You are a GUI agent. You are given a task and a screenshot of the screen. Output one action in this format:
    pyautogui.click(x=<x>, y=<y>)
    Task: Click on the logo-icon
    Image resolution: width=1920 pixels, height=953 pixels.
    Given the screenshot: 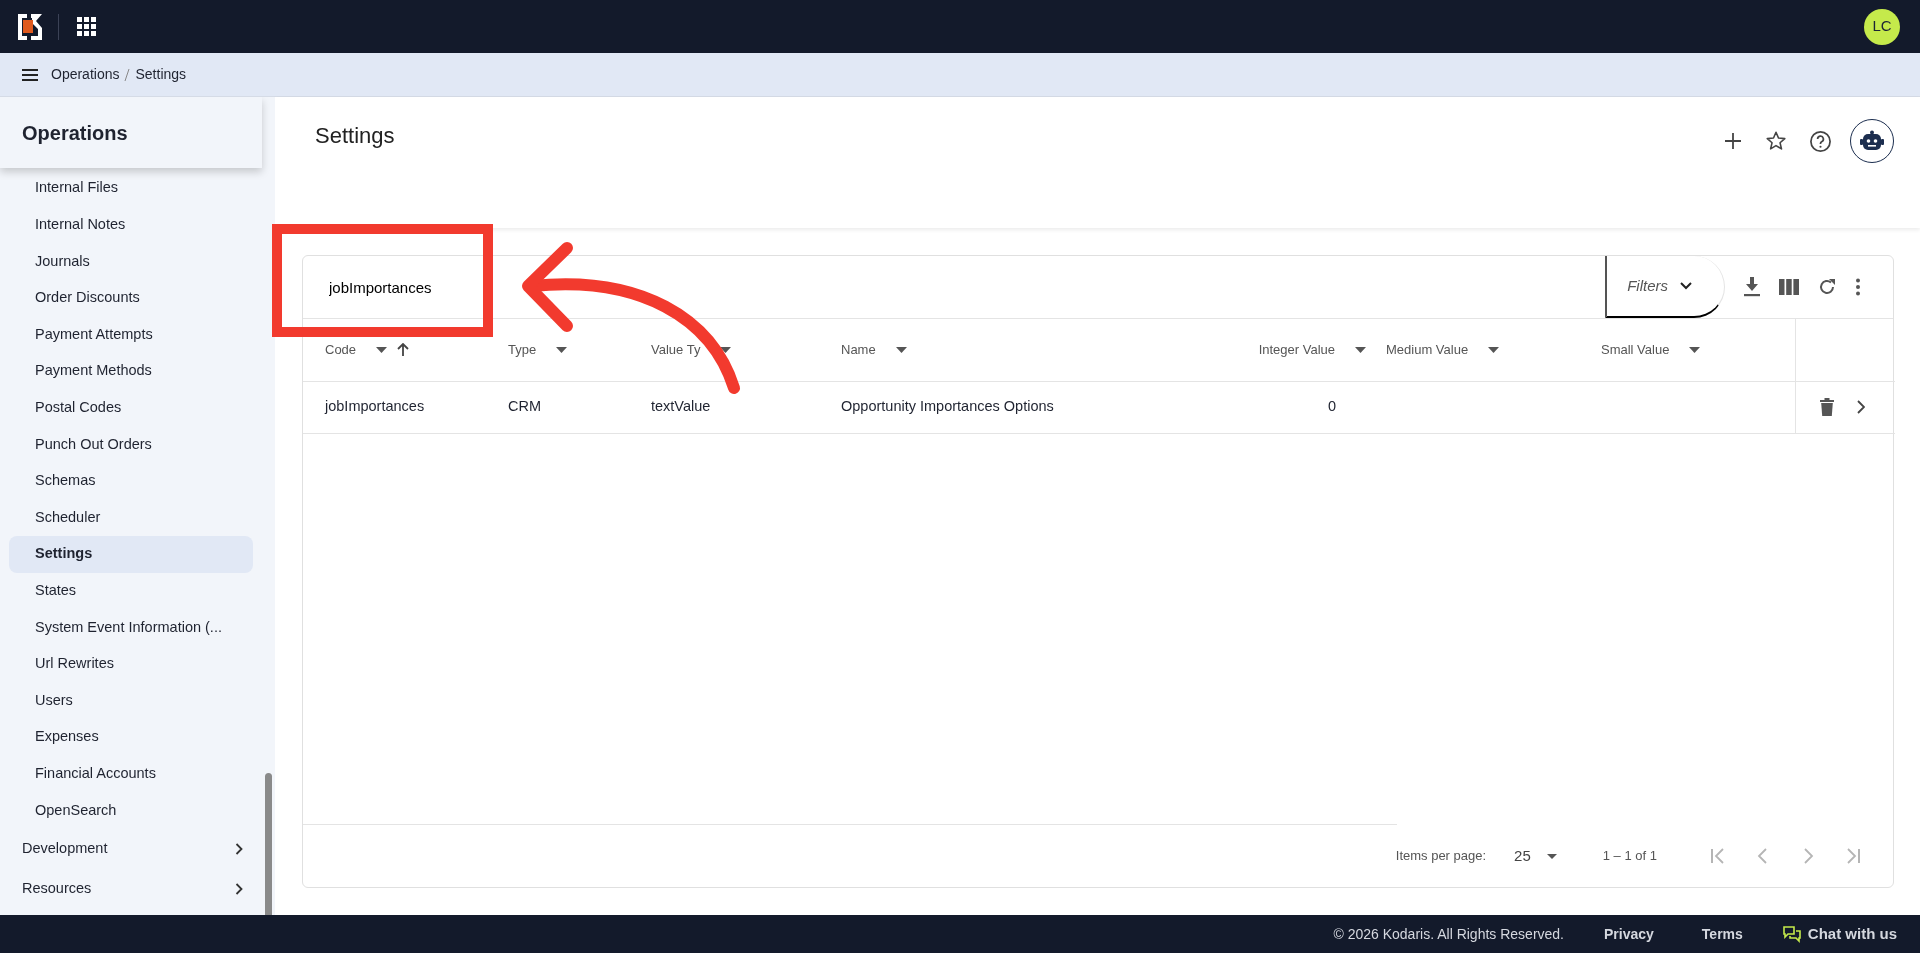 What is the action you would take?
    pyautogui.click(x=30, y=26)
    